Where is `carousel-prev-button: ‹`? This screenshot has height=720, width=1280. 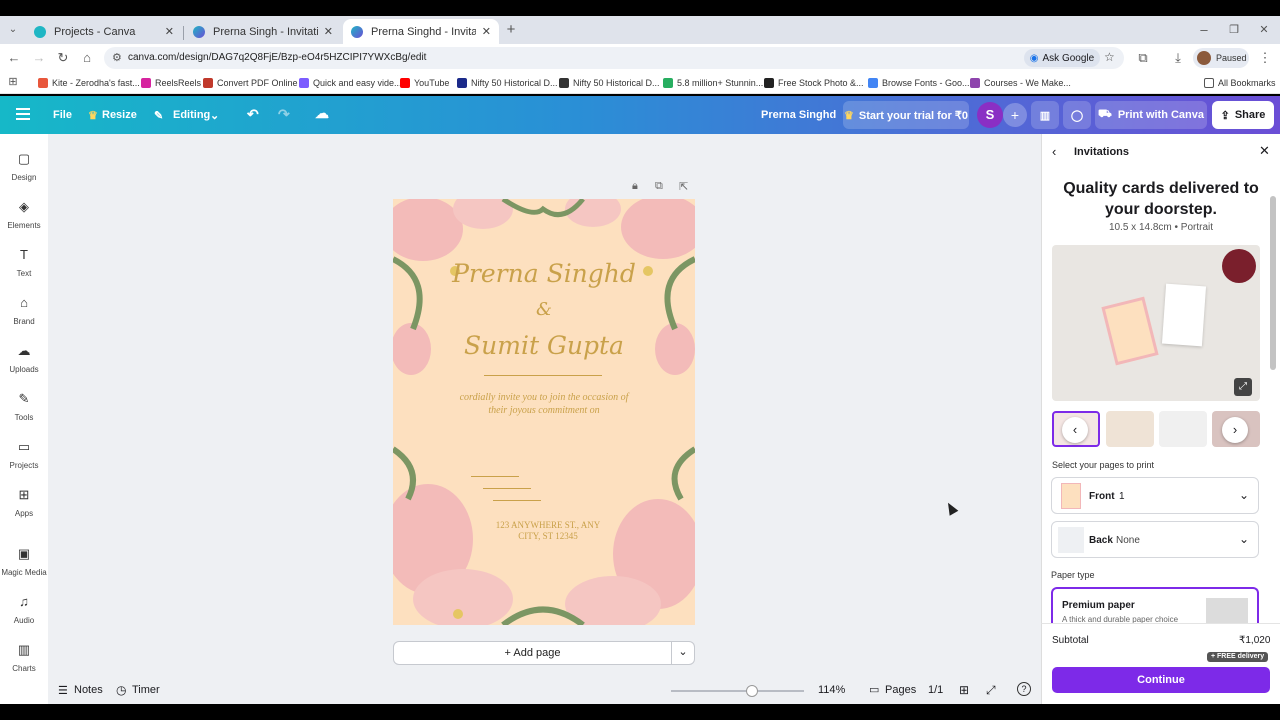 carousel-prev-button: ‹ is located at coordinates (1075, 430).